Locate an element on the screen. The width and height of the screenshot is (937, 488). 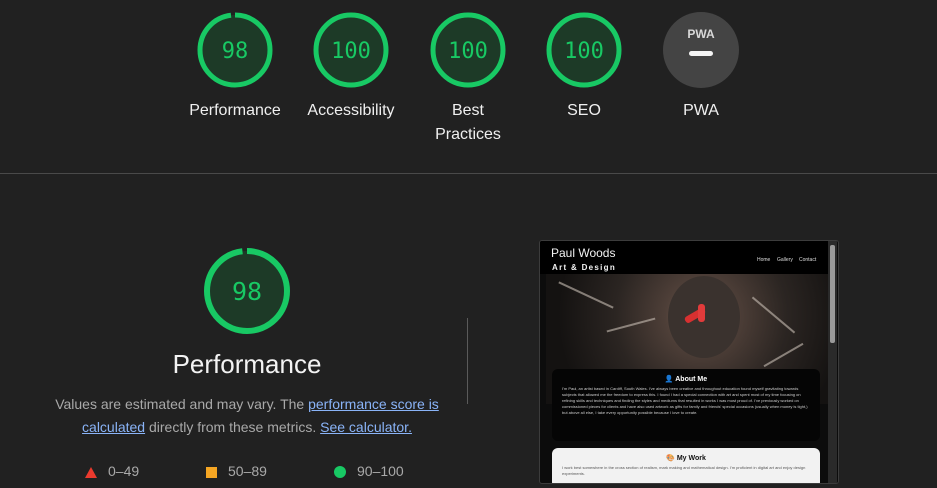
pwa-label: PWA is located at coordinates (701, 110).